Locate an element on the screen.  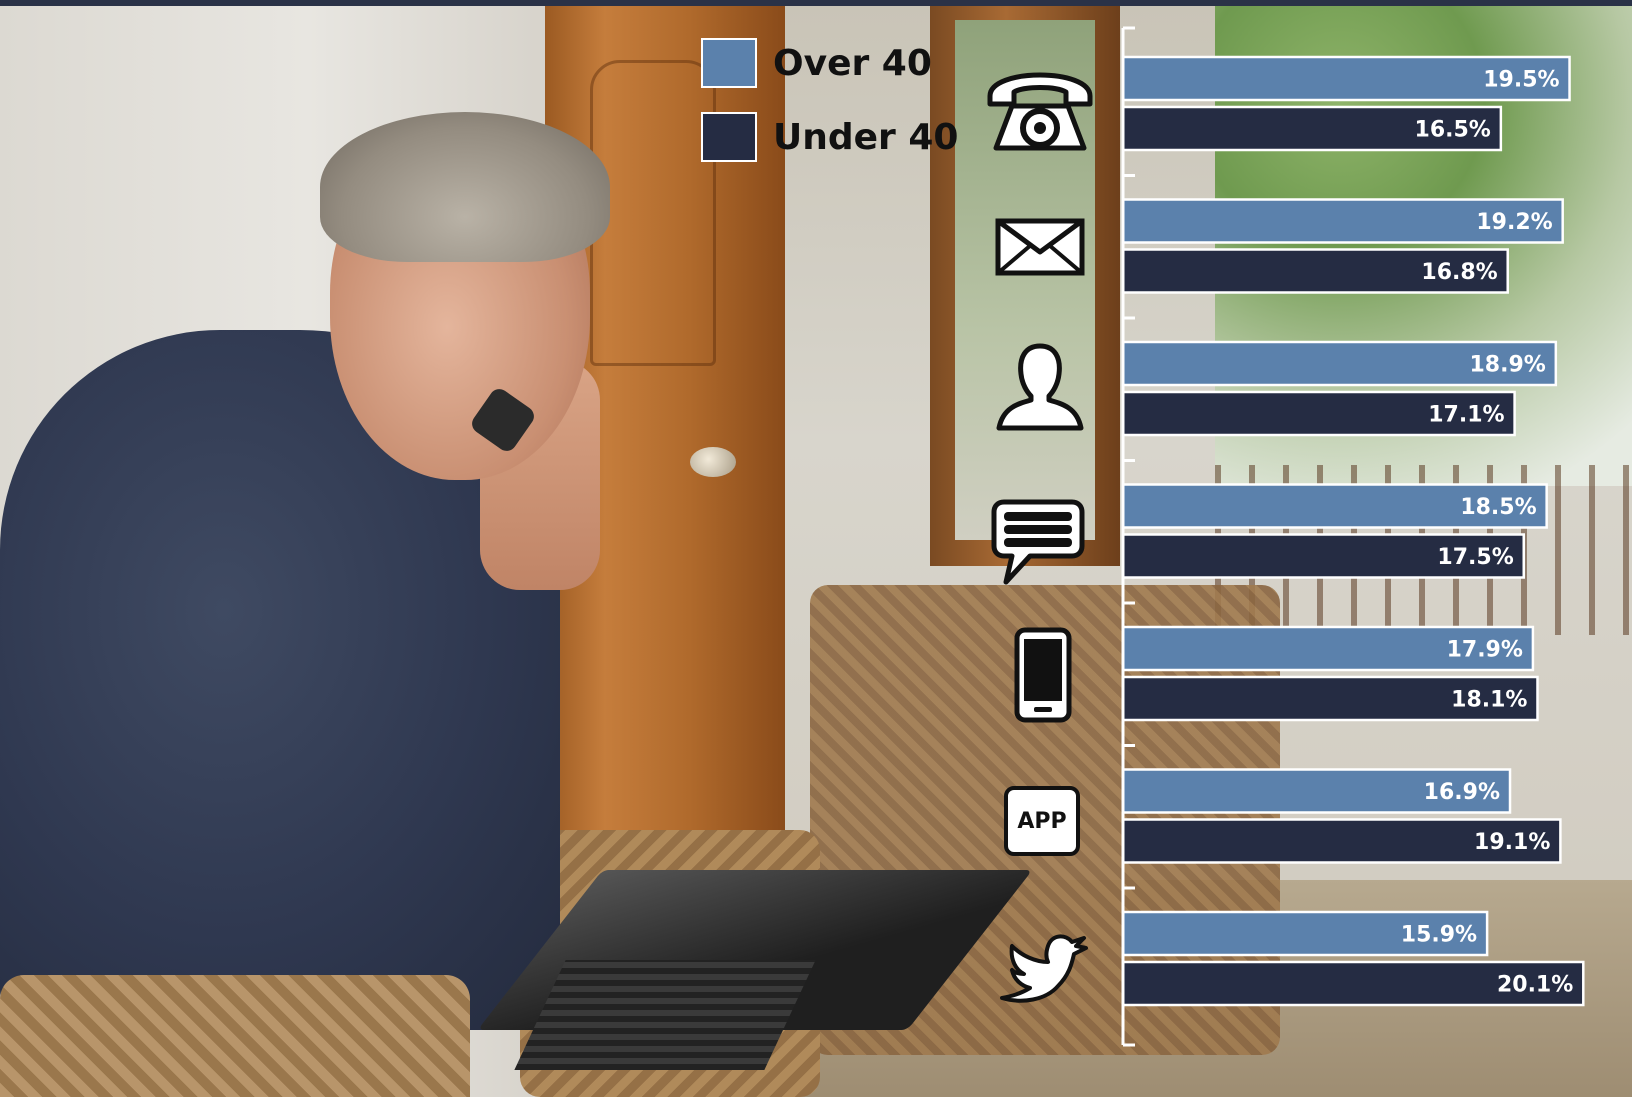
background-person-hair is located at coordinates (465, 187).